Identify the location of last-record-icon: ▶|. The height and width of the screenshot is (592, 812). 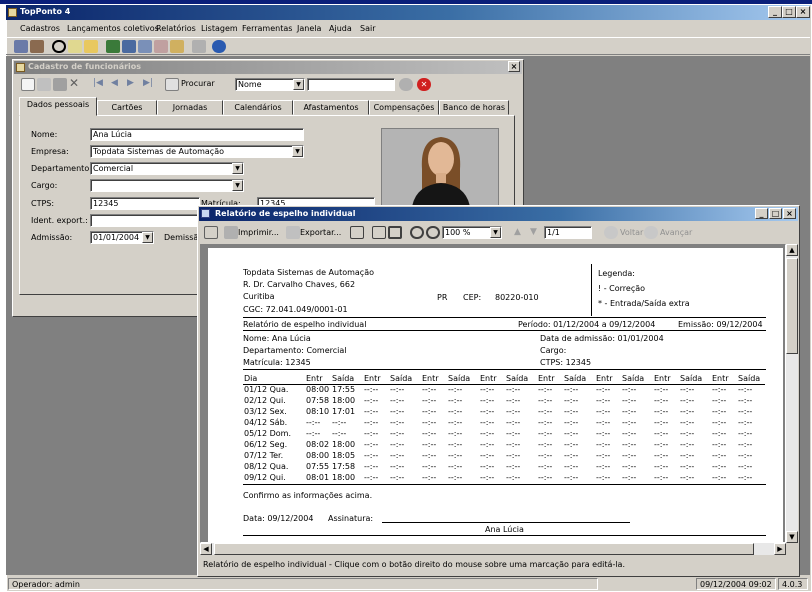
(150, 84).